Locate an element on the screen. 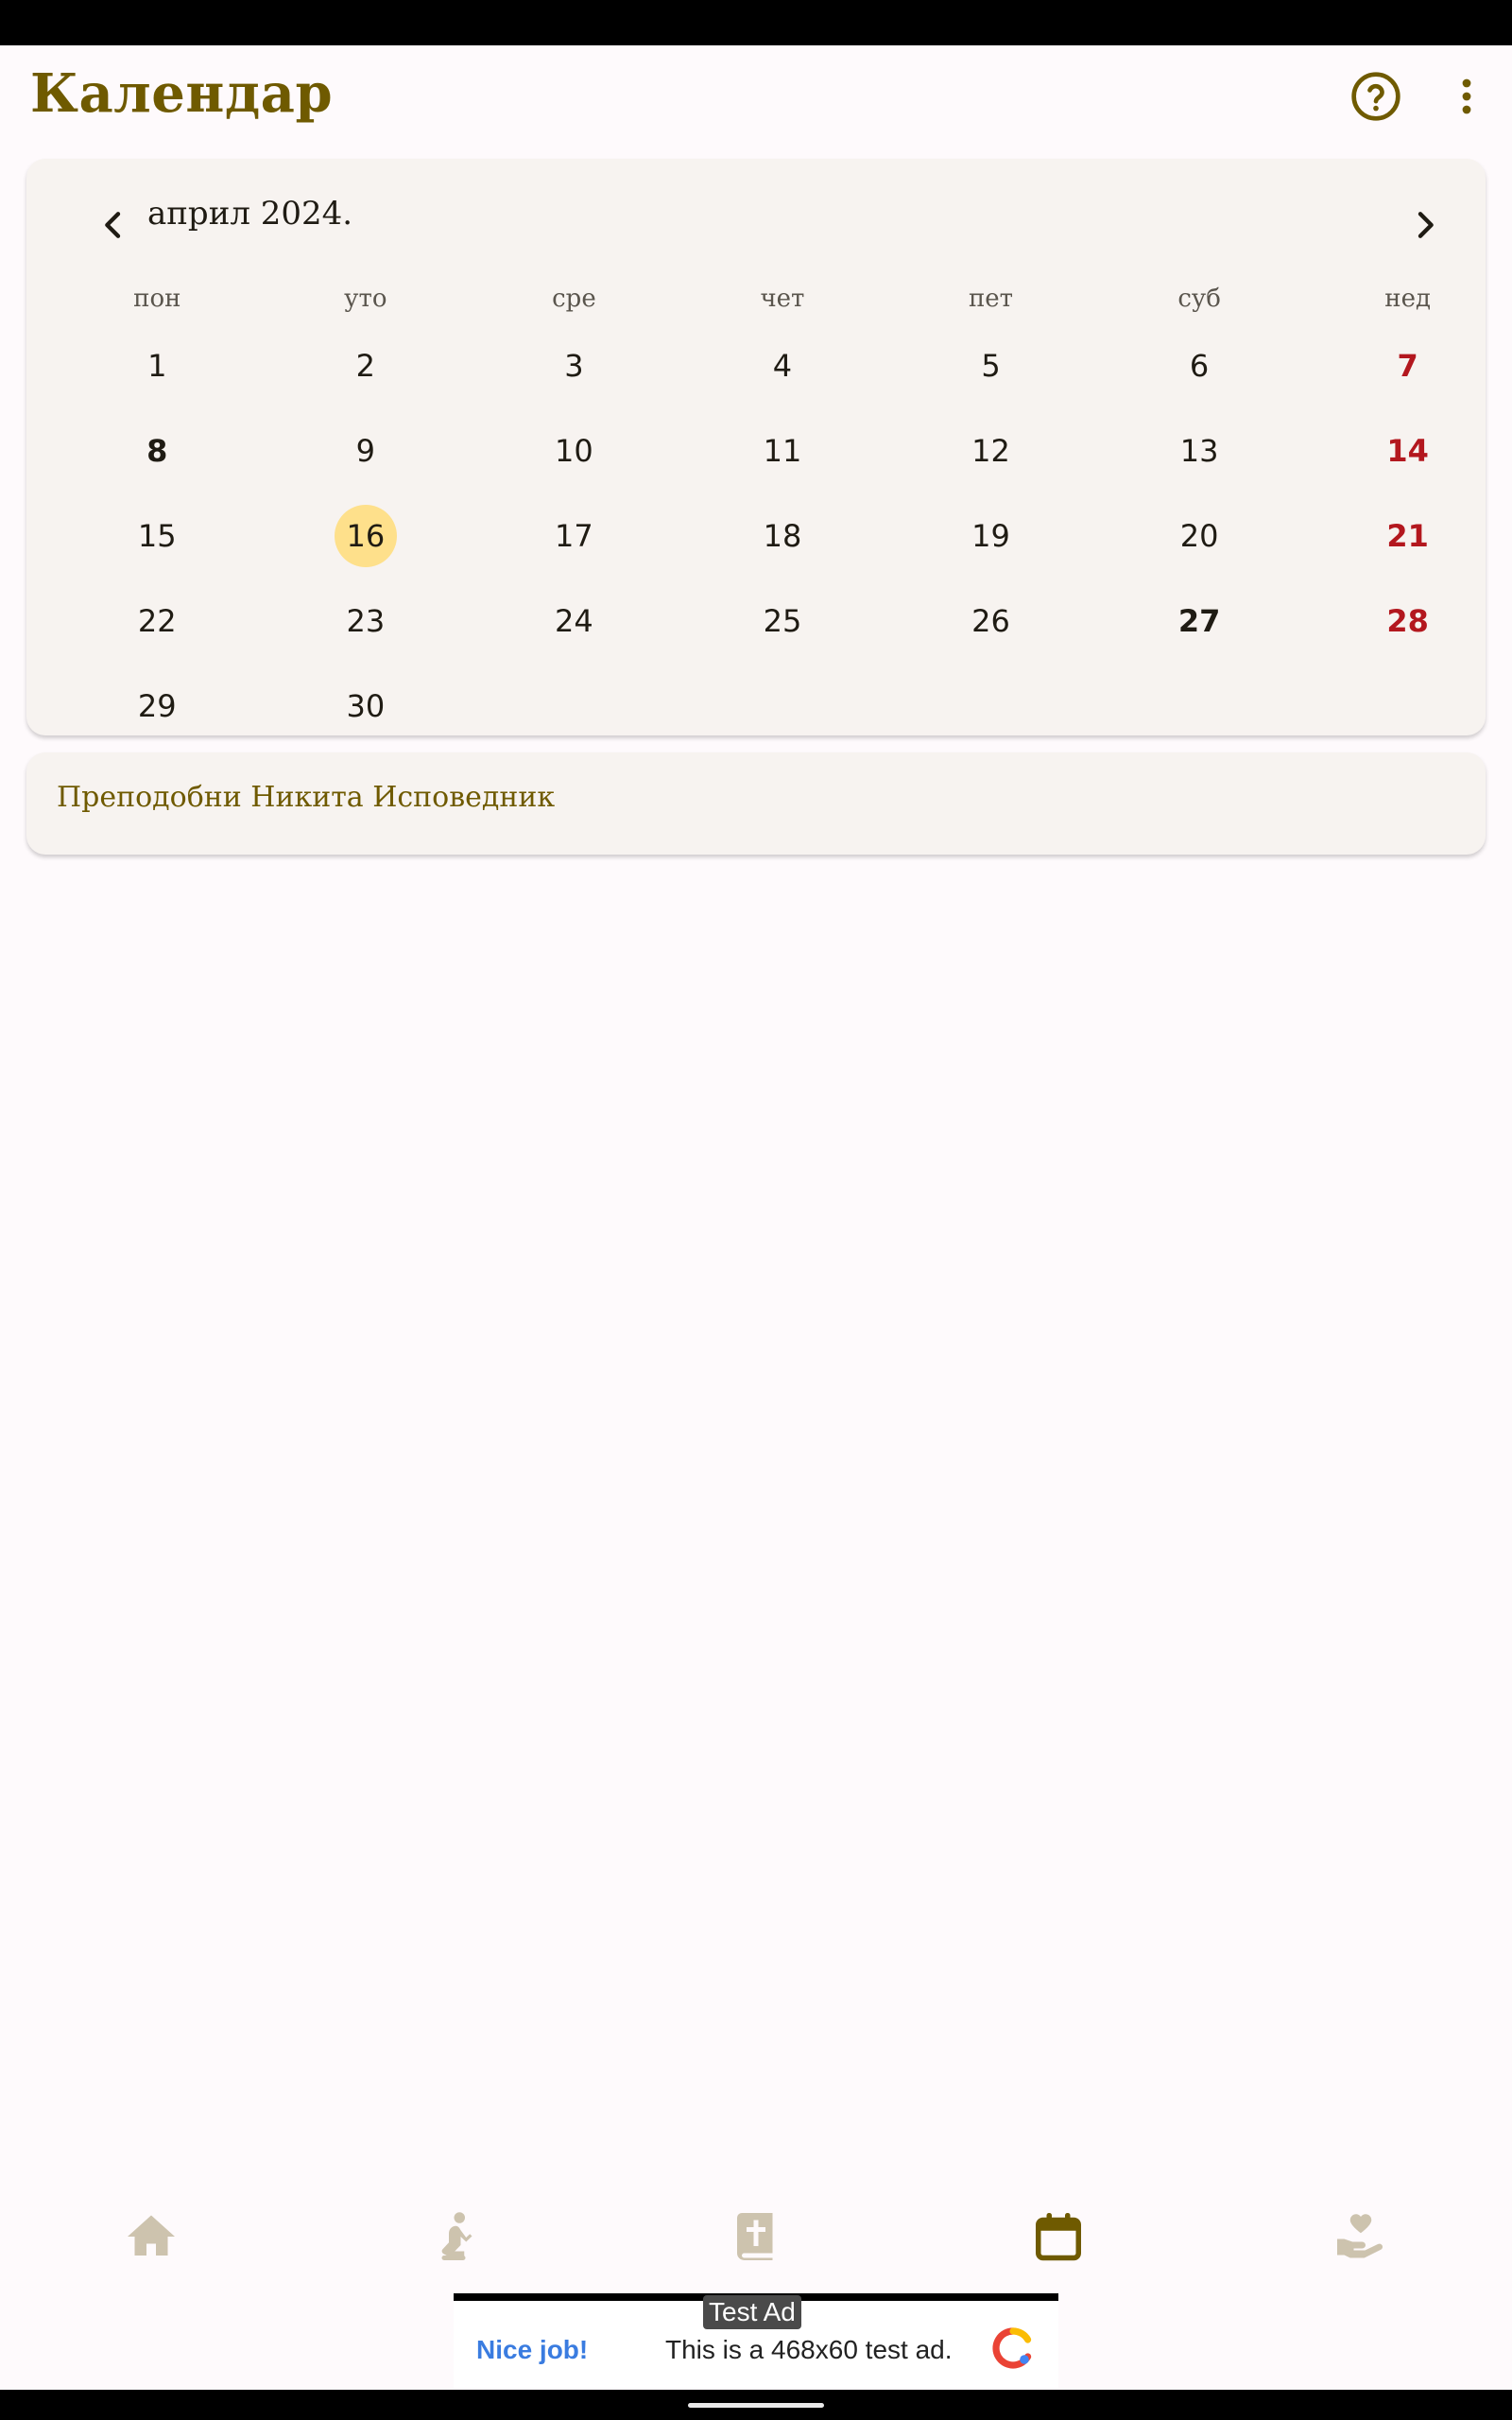  day-number: 30 is located at coordinates (366, 706).